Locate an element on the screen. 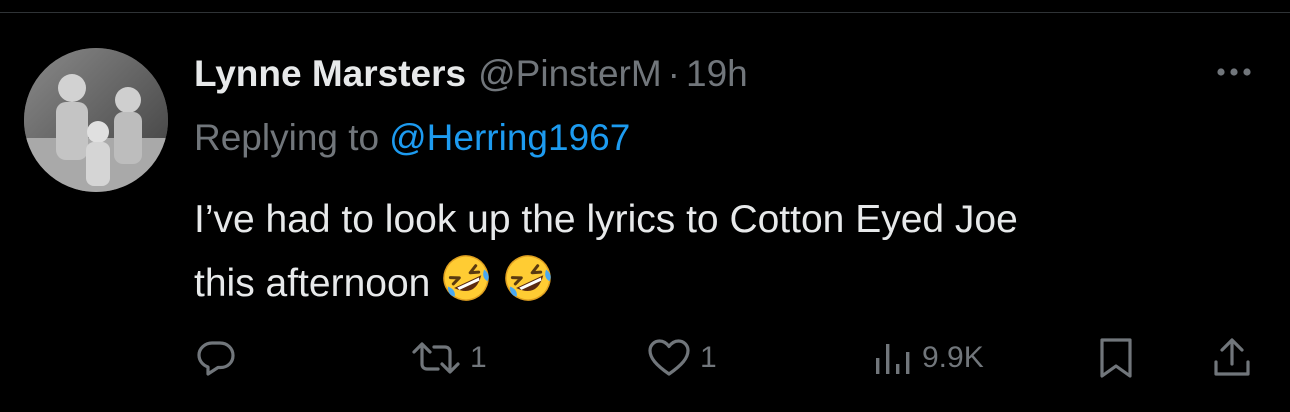 This screenshot has height=412, width=1290. bookmark-icon is located at coordinates (1116, 358).